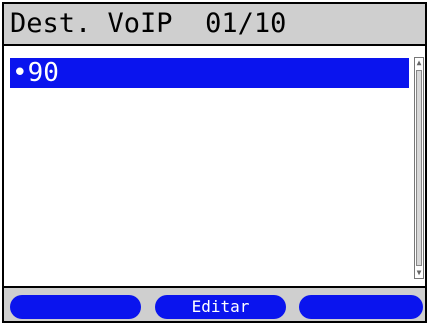 The width and height of the screenshot is (431, 326). I want to click on softkey-f1-button, so click(75, 307).